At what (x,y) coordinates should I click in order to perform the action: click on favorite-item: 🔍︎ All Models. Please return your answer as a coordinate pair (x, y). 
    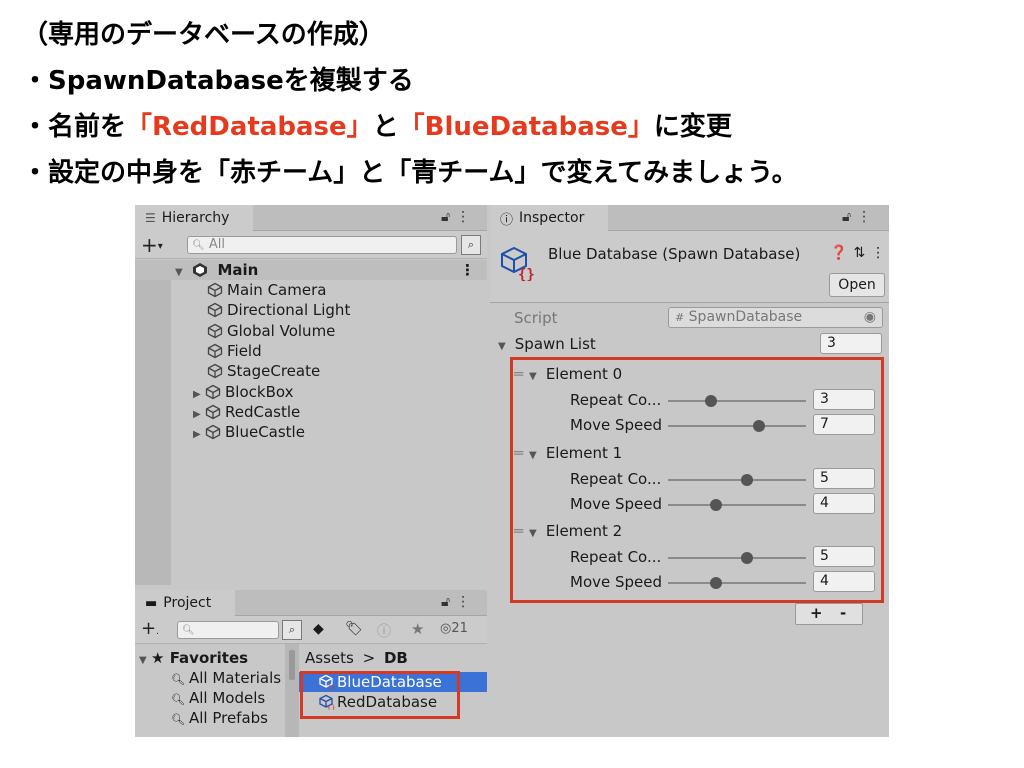
    Looking at the image, I should click on (218, 698).